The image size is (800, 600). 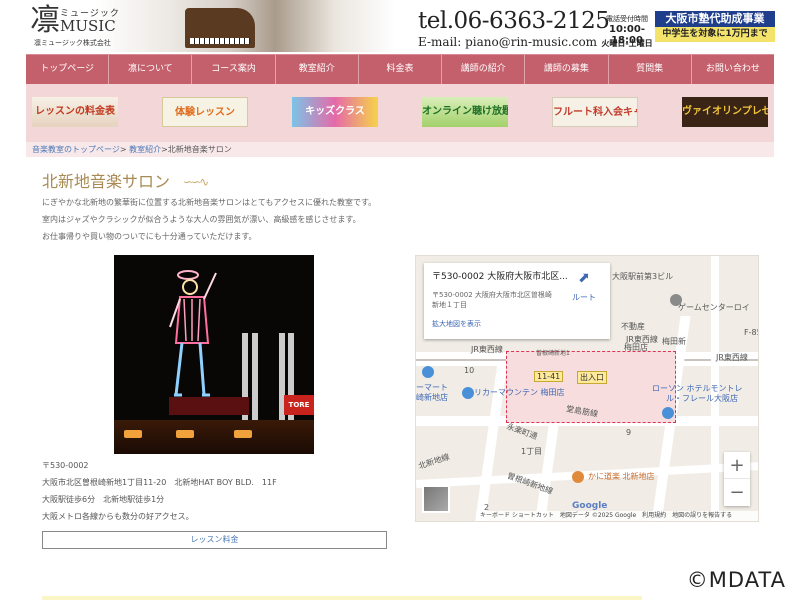 What do you see at coordinates (725, 112) in the screenshot?
I see `banner-violin-campaign: ヴァイオリンプレゼントキャンペーン` at bounding box center [725, 112].